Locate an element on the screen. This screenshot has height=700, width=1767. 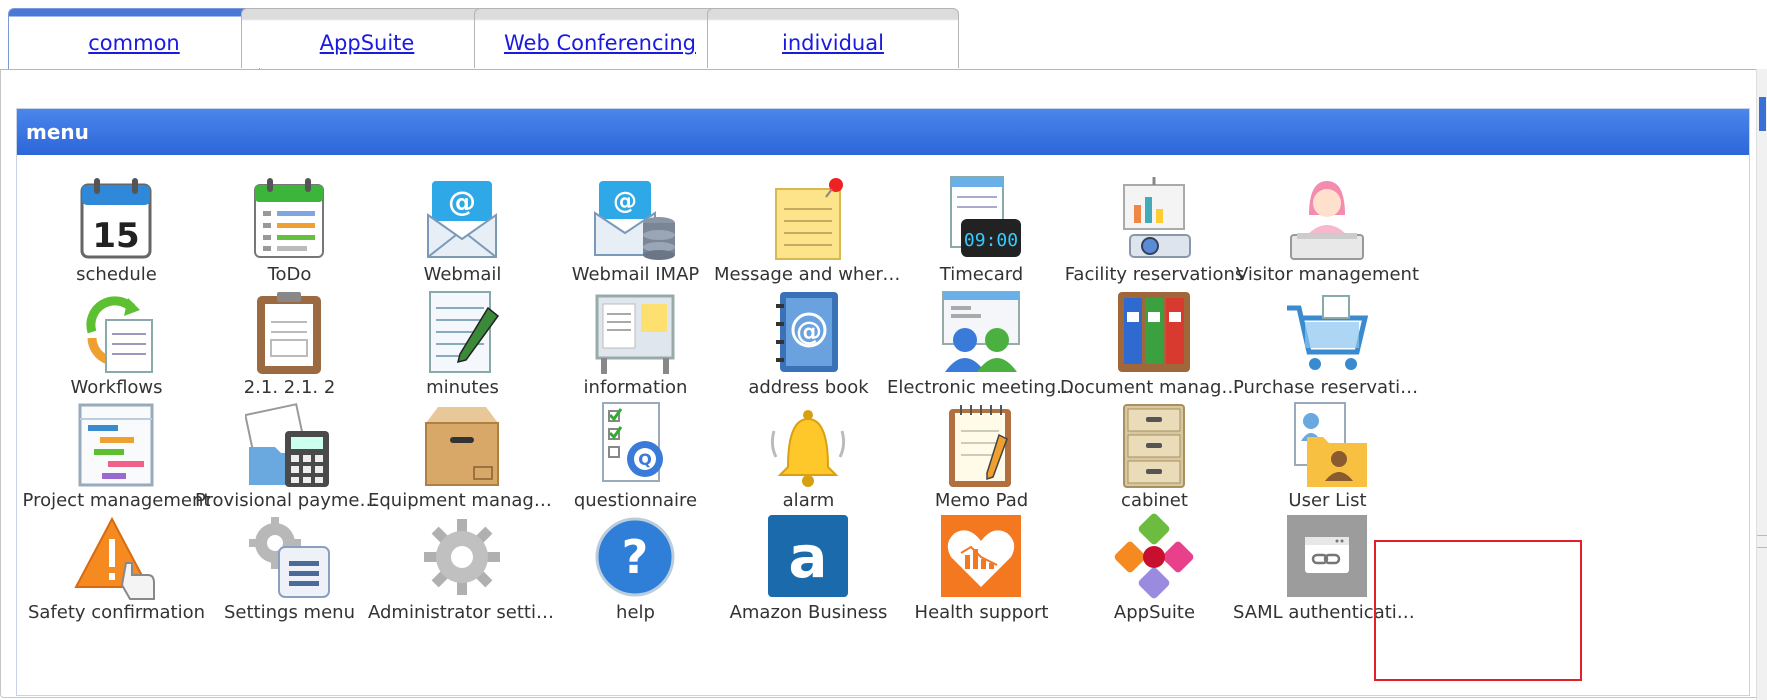
menu-item-label: Webmail is located at coordinates (462, 274).